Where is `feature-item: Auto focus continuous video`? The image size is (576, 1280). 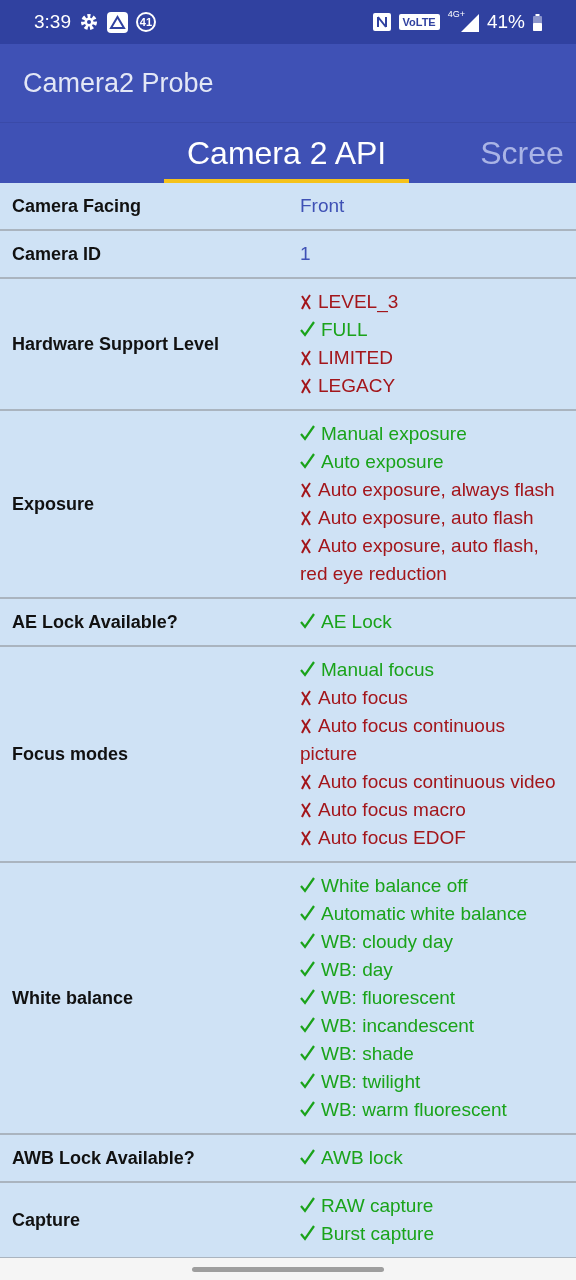 feature-item: Auto focus continuous video is located at coordinates (431, 782).